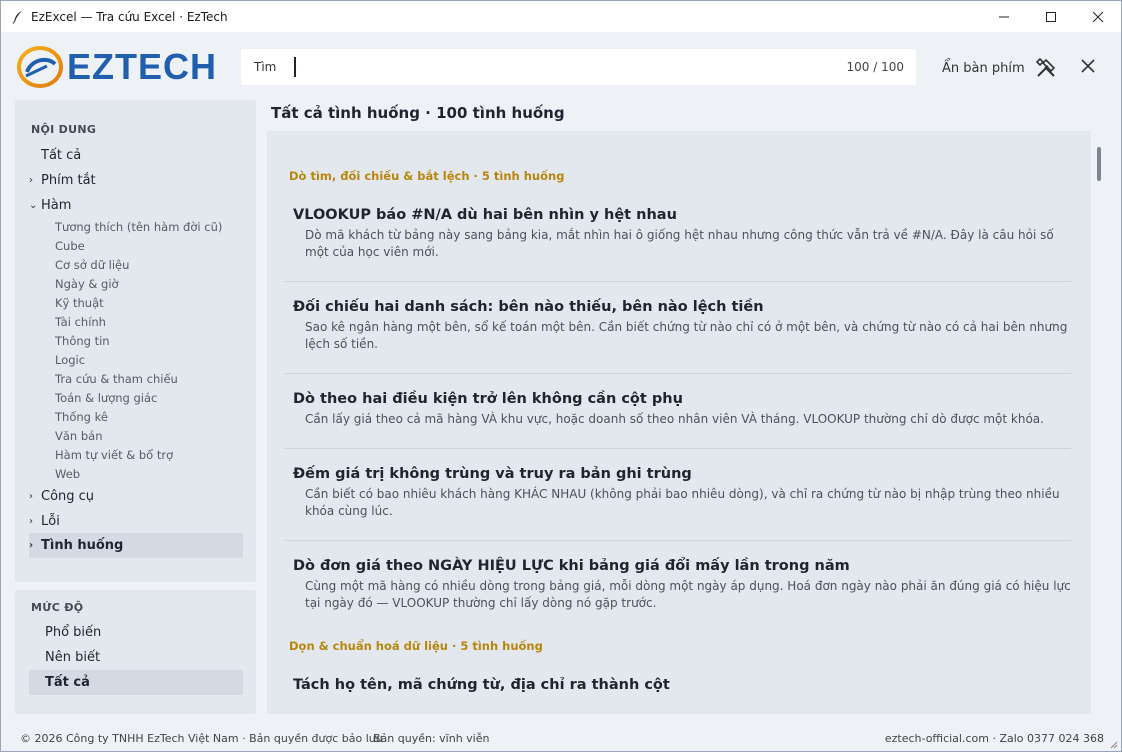 The image size is (1122, 752). I want to click on window-title: EzExcel — Tra cứu Excel · EzTech, so click(129, 16).